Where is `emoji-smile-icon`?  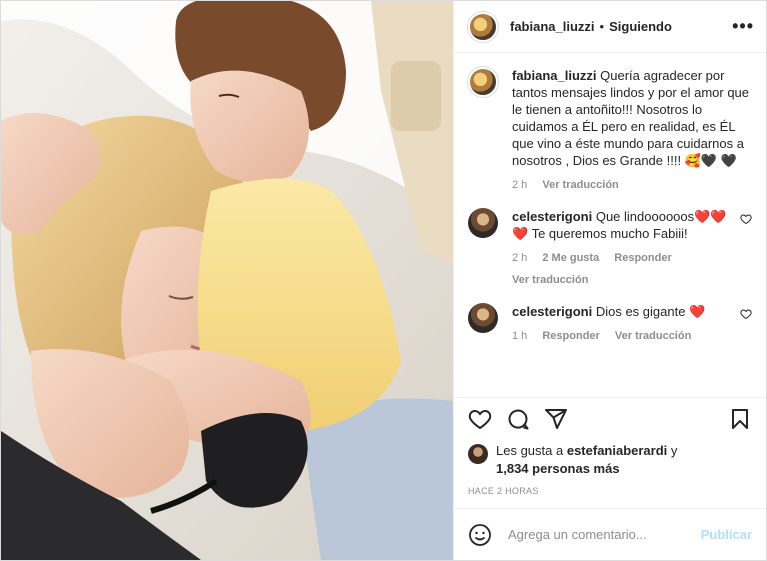 emoji-smile-icon is located at coordinates (480, 535).